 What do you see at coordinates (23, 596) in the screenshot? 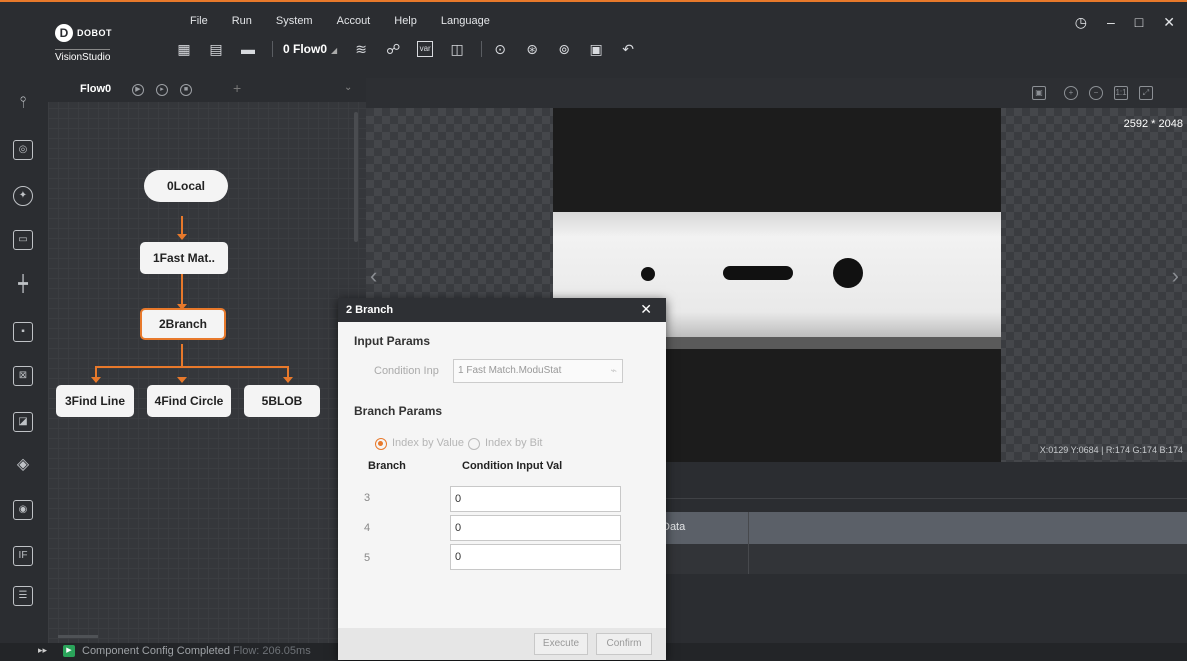
I see `communication-icon: ☰` at bounding box center [23, 596].